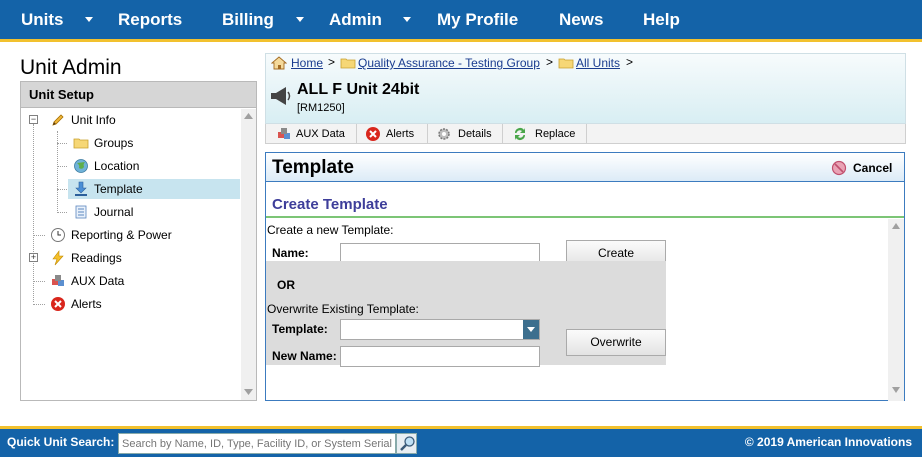  I want to click on nav-admin: Admin, so click(355, 19).